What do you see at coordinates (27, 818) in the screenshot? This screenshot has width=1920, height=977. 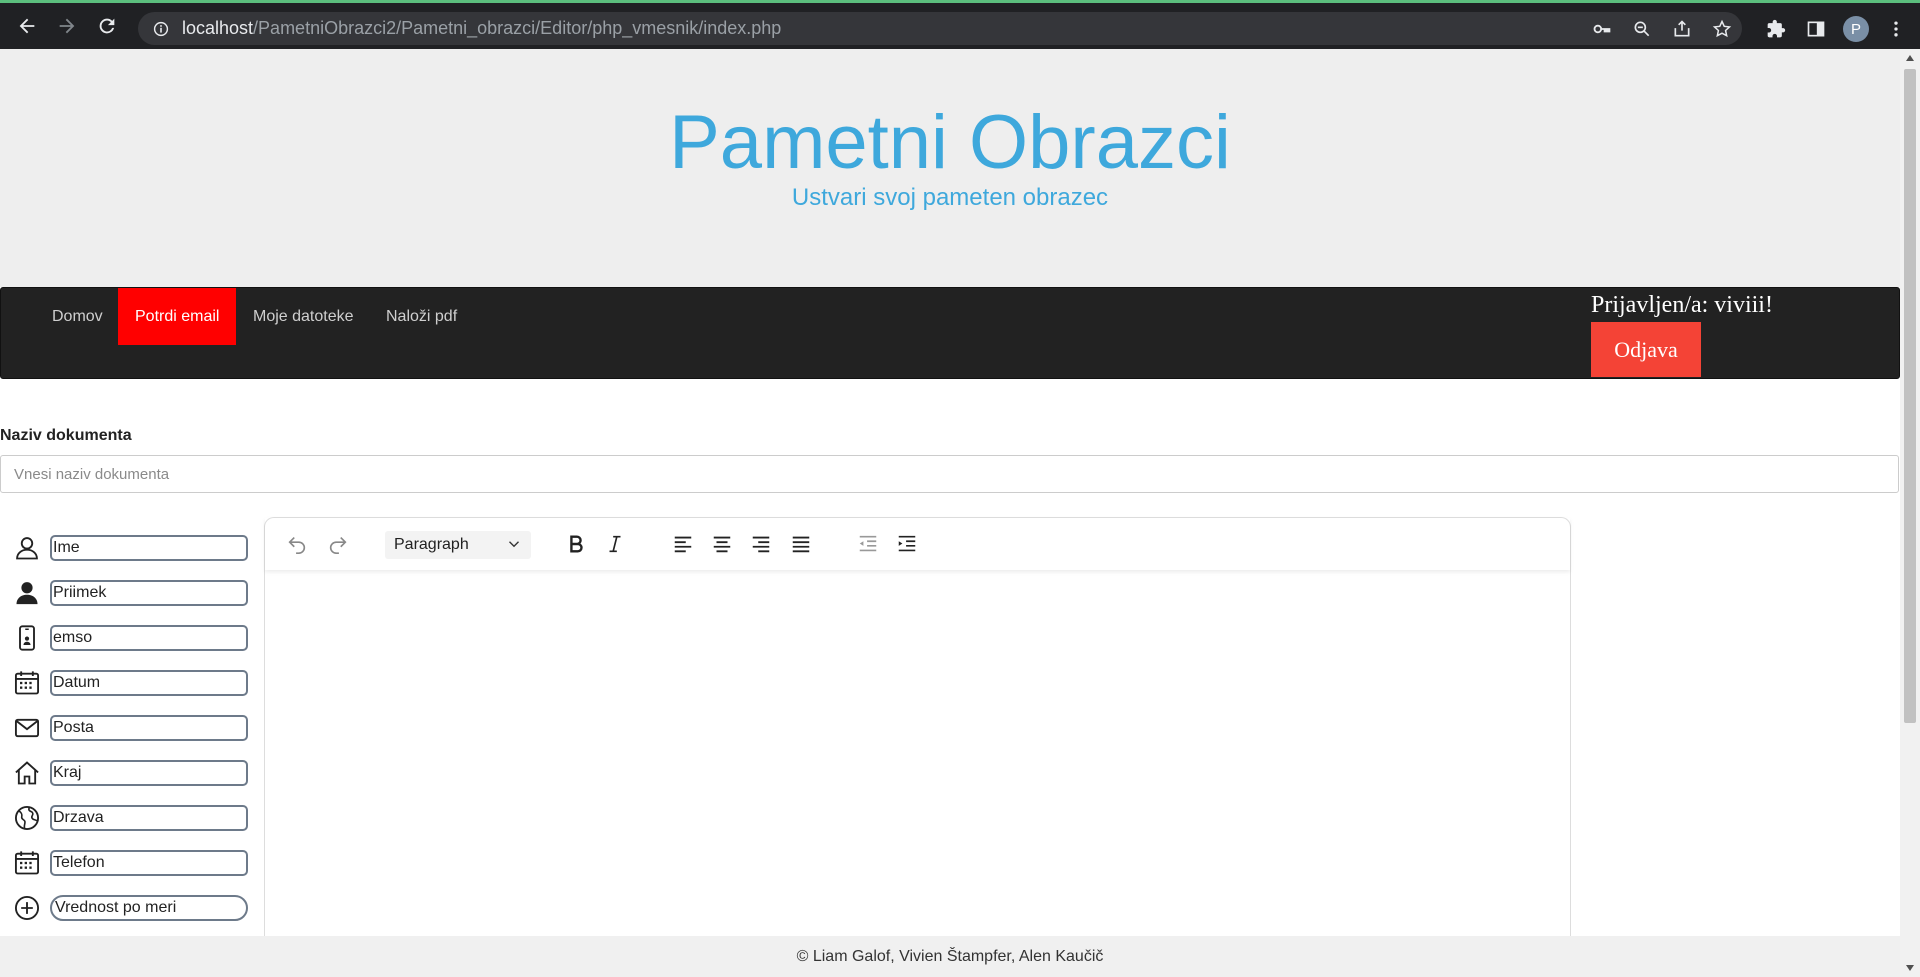 I see `globe-icon` at bounding box center [27, 818].